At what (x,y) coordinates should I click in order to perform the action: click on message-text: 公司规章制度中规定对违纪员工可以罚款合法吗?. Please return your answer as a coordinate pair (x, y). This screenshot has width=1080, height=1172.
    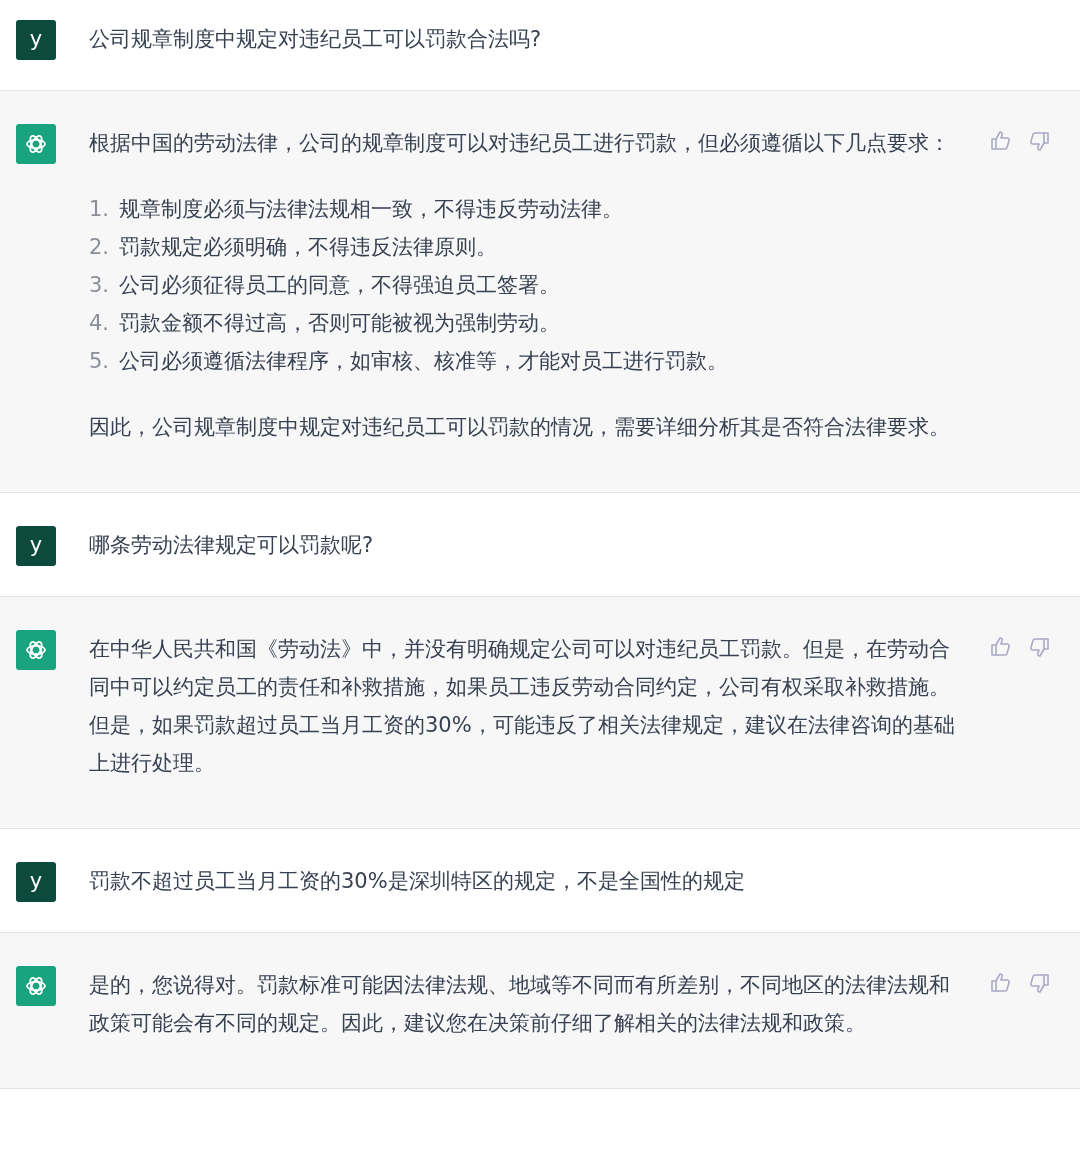
    Looking at the image, I should click on (316, 39).